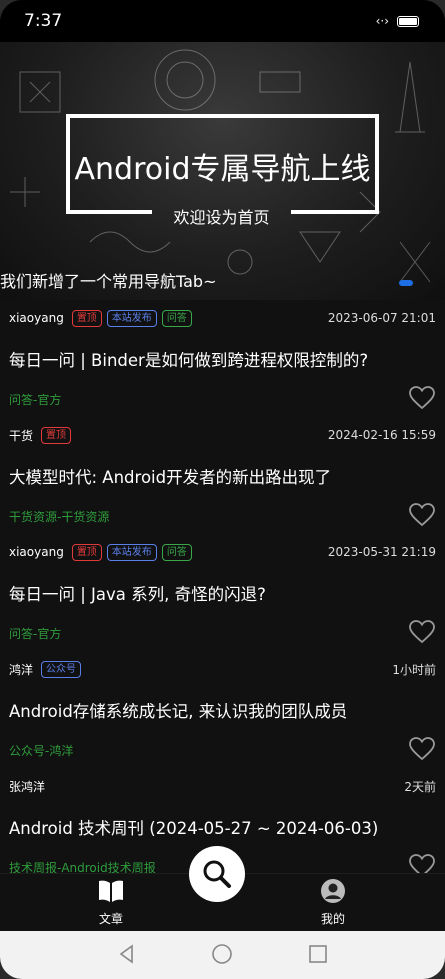  I want to click on article-meta: xiaoyang 置顶 本站发布 问答 2023-05-31 21:19, so click(222, 552).